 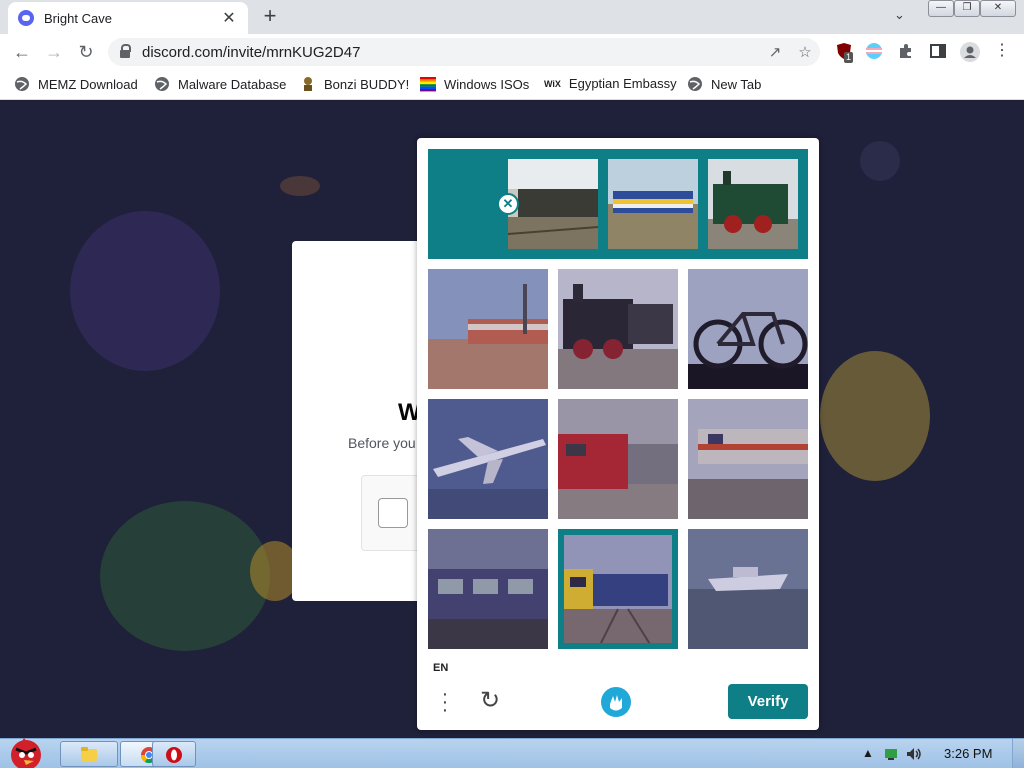 I want to click on opera-icon, so click(x=174, y=755).